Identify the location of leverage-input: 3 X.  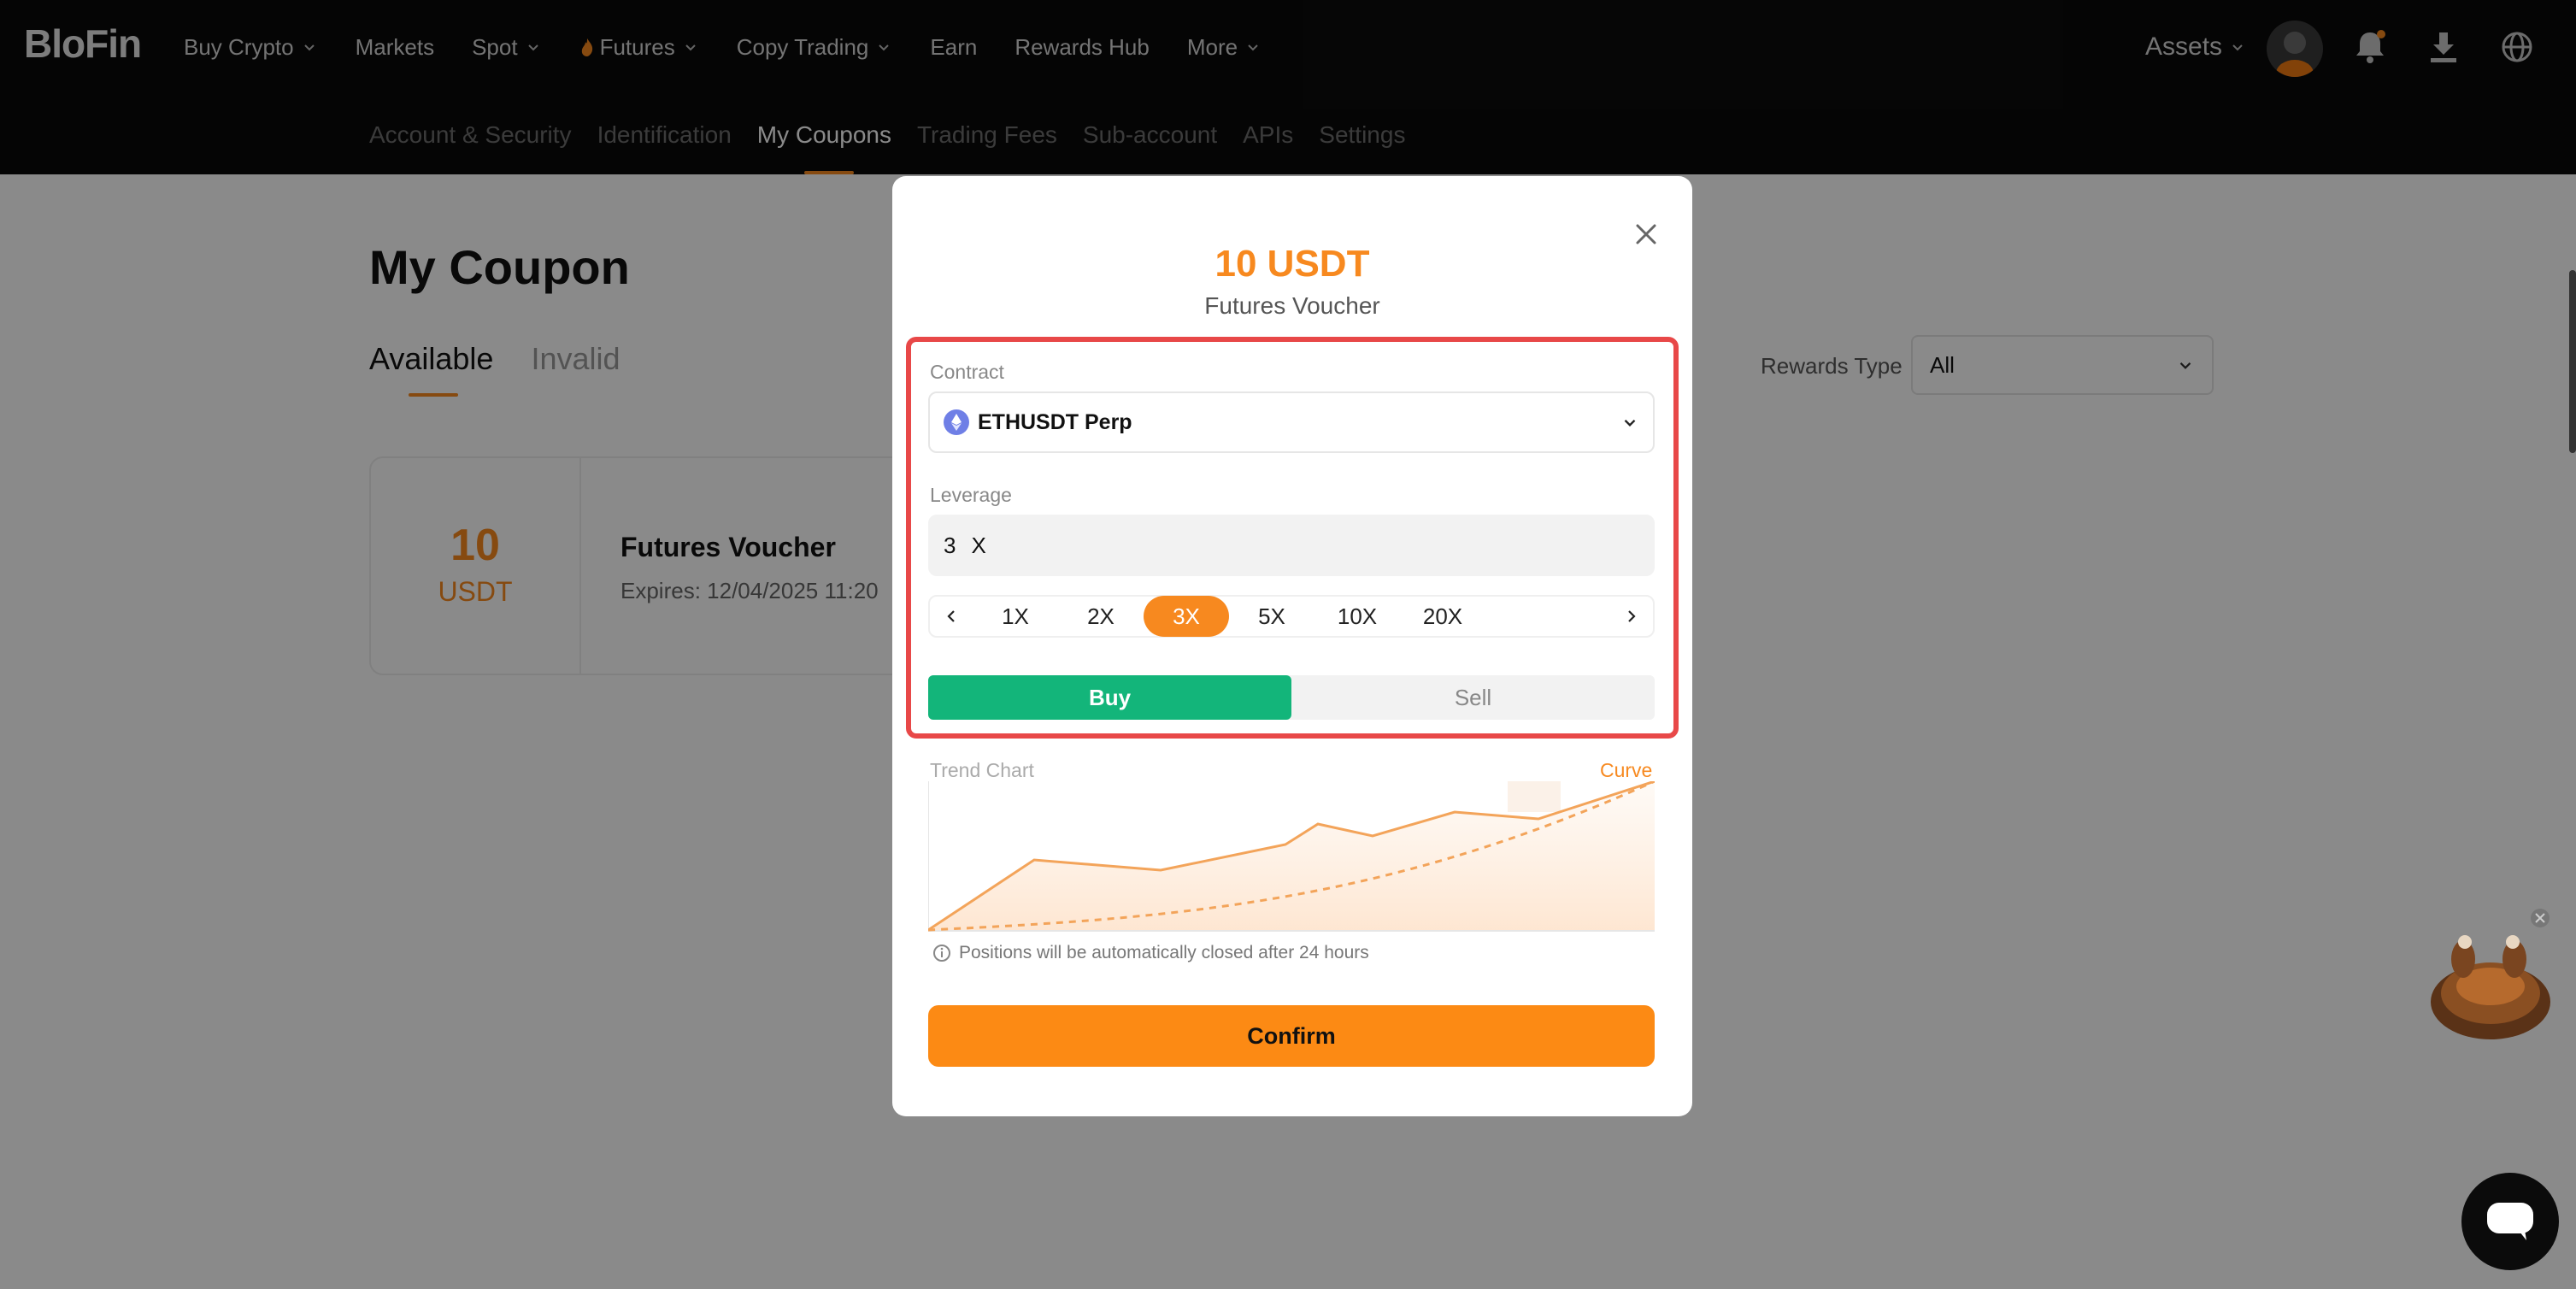
(1291, 545).